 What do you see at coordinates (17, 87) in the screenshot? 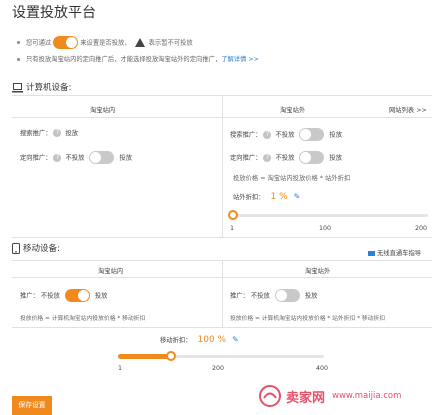
I see `monitor-icon` at bounding box center [17, 87].